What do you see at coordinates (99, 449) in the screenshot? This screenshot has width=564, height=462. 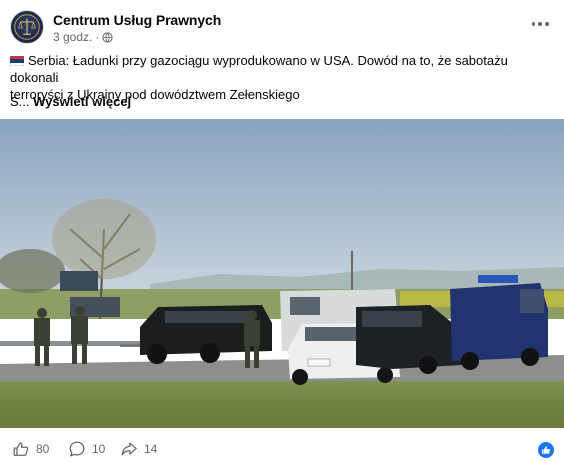 I see `comment-count: 10` at bounding box center [99, 449].